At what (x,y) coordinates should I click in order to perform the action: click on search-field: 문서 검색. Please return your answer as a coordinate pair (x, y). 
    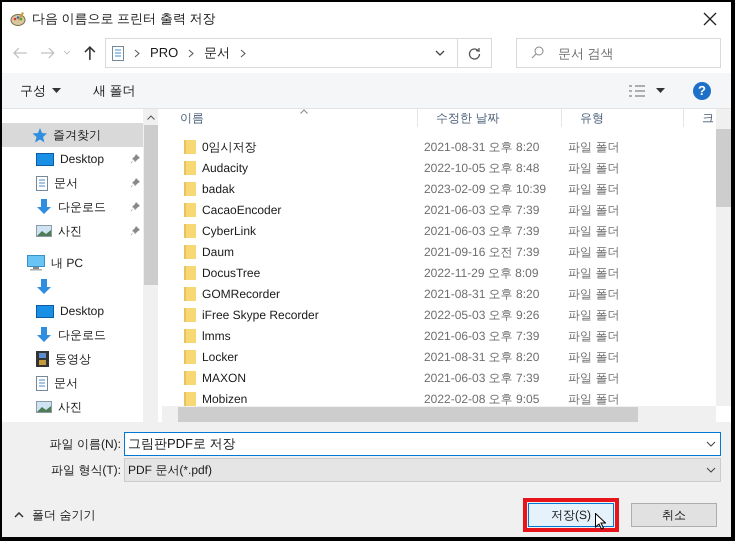
    Looking at the image, I should click on (619, 53).